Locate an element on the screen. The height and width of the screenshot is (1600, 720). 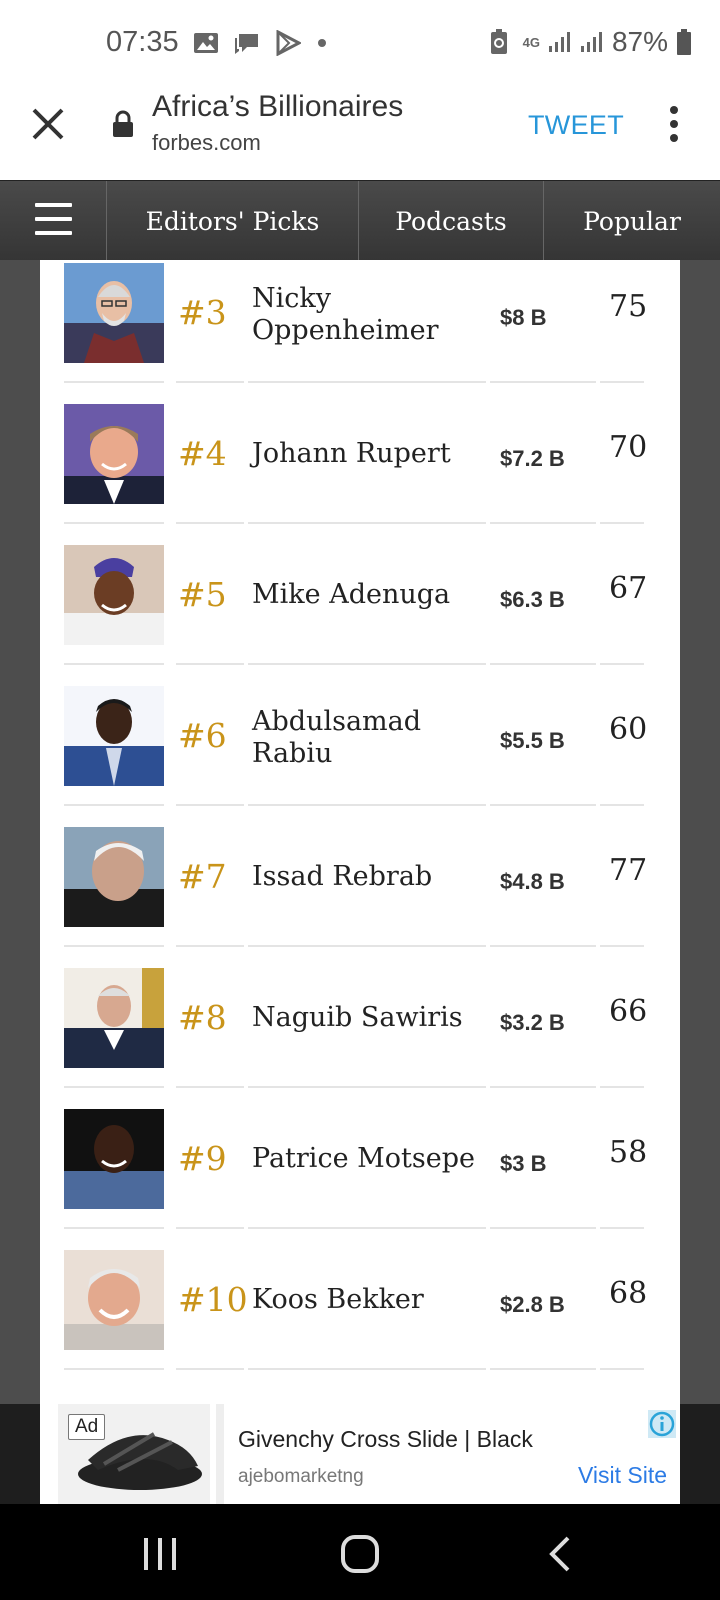
dot-icon is located at coordinates (322, 43).